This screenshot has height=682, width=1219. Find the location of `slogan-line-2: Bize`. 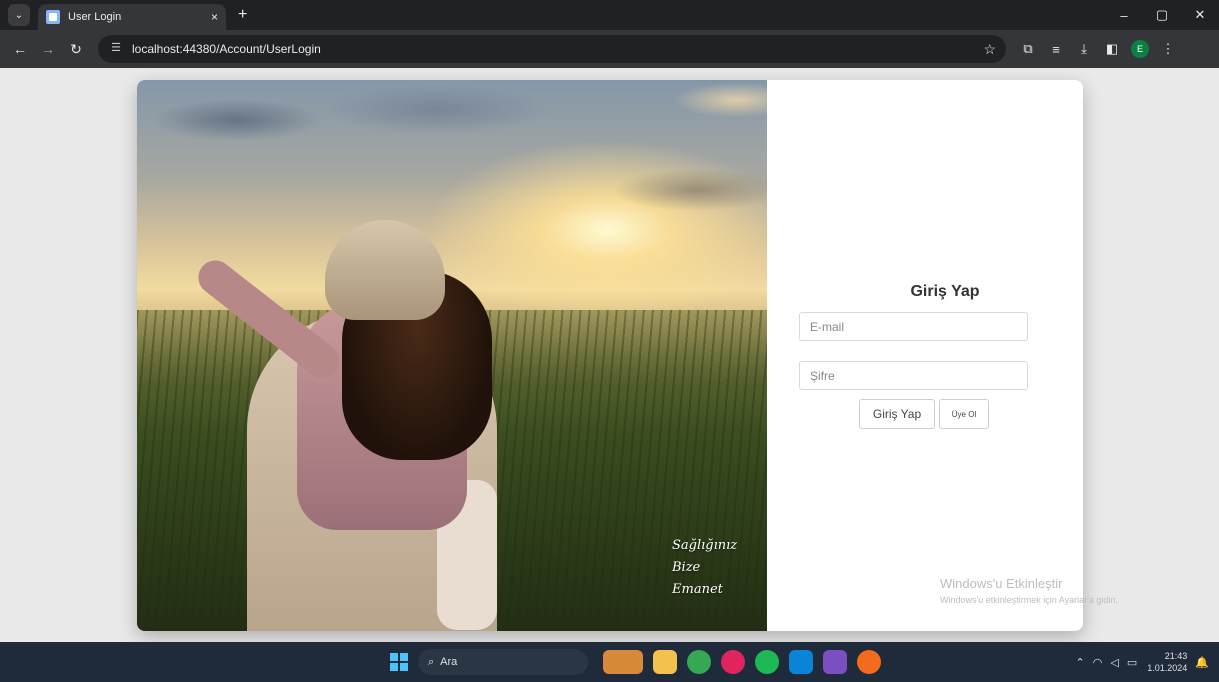

slogan-line-2: Bize is located at coordinates (686, 567).